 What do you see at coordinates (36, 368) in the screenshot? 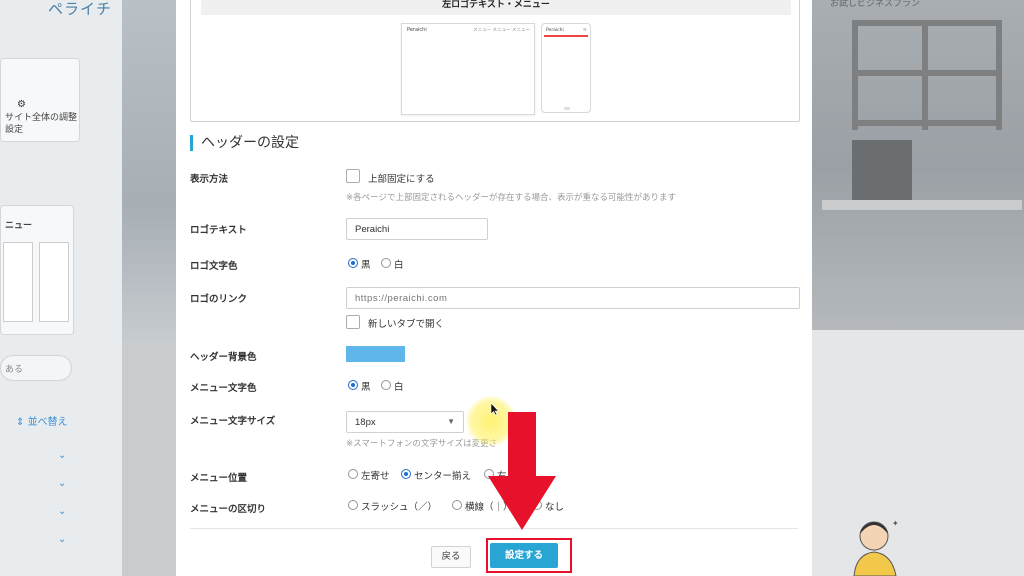
I see `search-pill: ある` at bounding box center [36, 368].